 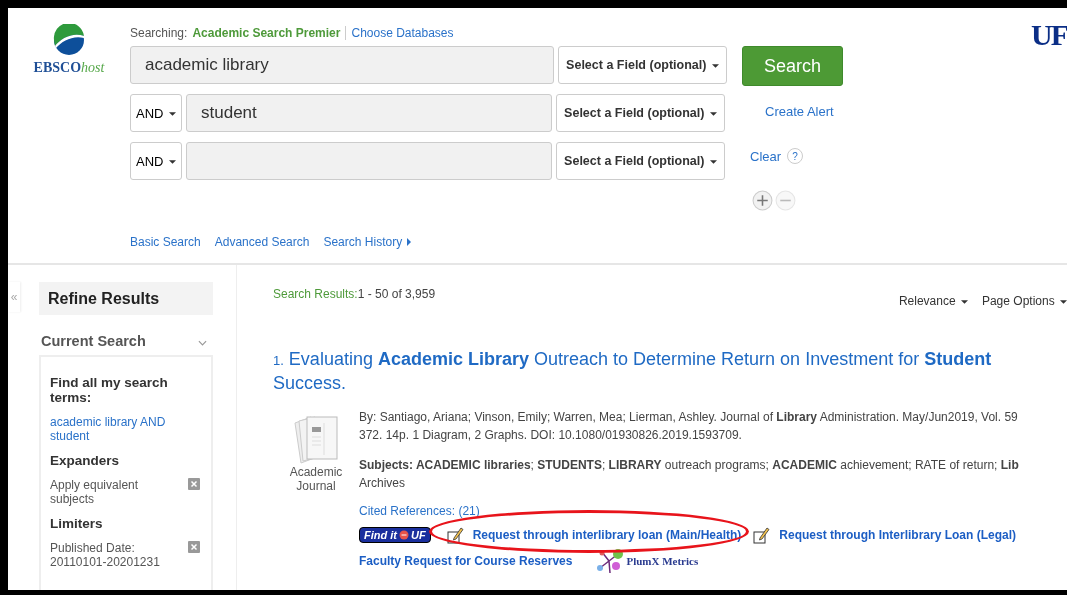 What do you see at coordinates (466, 561) in the screenshot?
I see `faculty-request-link: Faculty Request for Course Reserves` at bounding box center [466, 561].